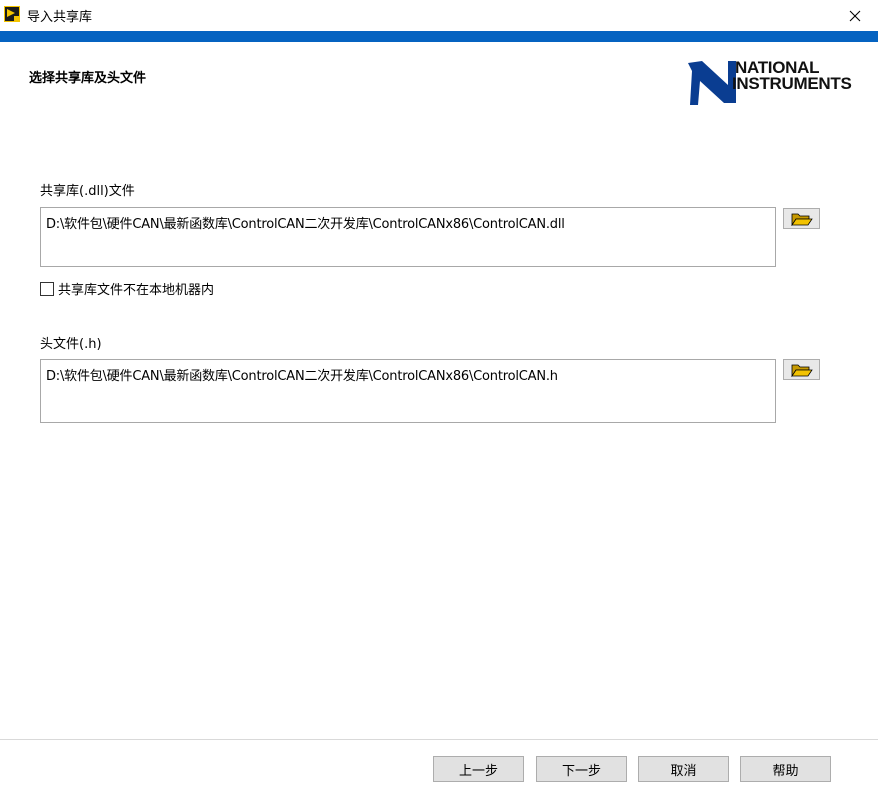 The height and width of the screenshot is (792, 878). Describe the element at coordinates (792, 83) in the screenshot. I see `ni-line2: INSTRUMENTS` at that location.